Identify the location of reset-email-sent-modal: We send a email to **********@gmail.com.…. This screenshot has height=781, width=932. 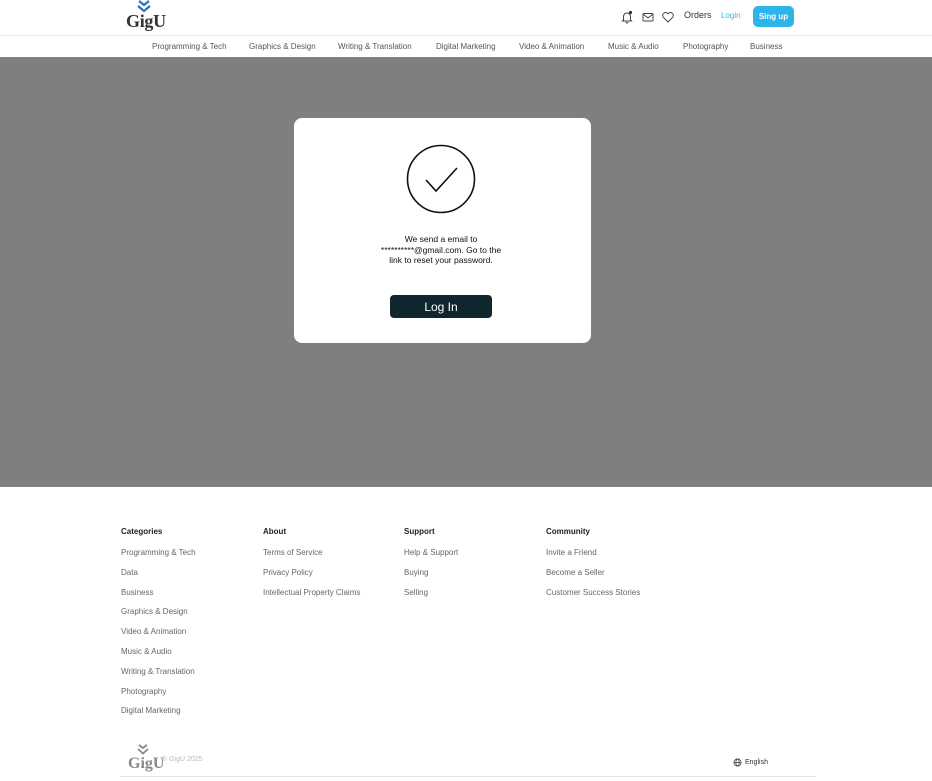
(442, 230).